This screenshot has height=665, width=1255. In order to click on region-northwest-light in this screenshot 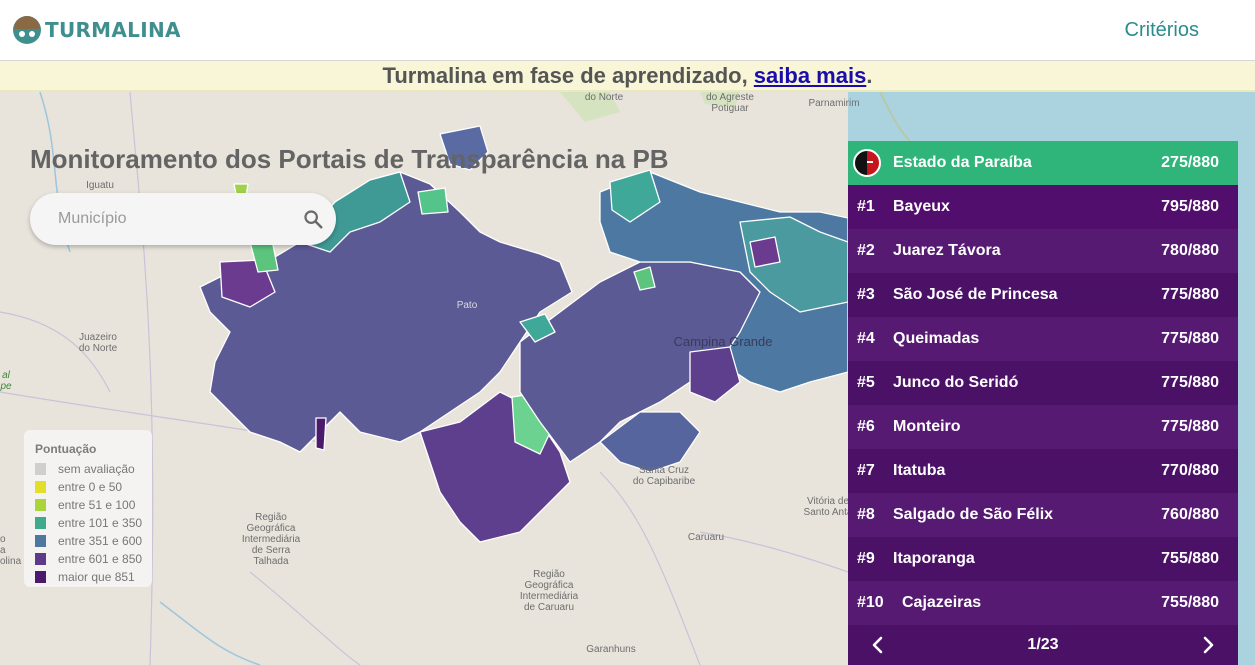, I will do `click(433, 201)`.